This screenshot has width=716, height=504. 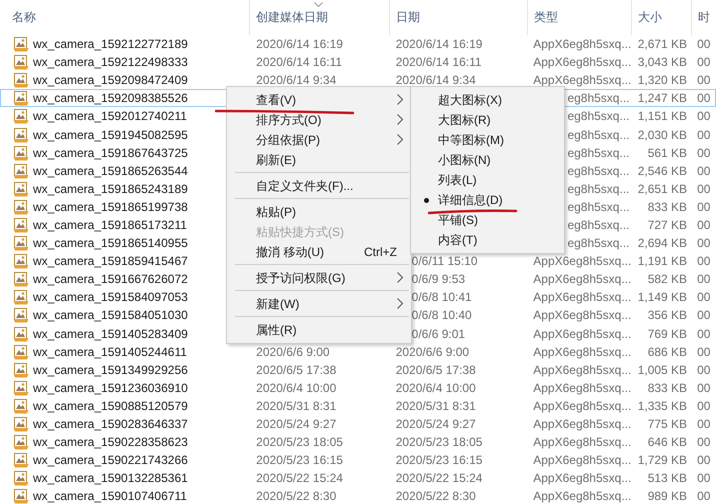 What do you see at coordinates (436, 424) in the screenshot?
I see `date-text: 2020/5/24 9:27` at bounding box center [436, 424].